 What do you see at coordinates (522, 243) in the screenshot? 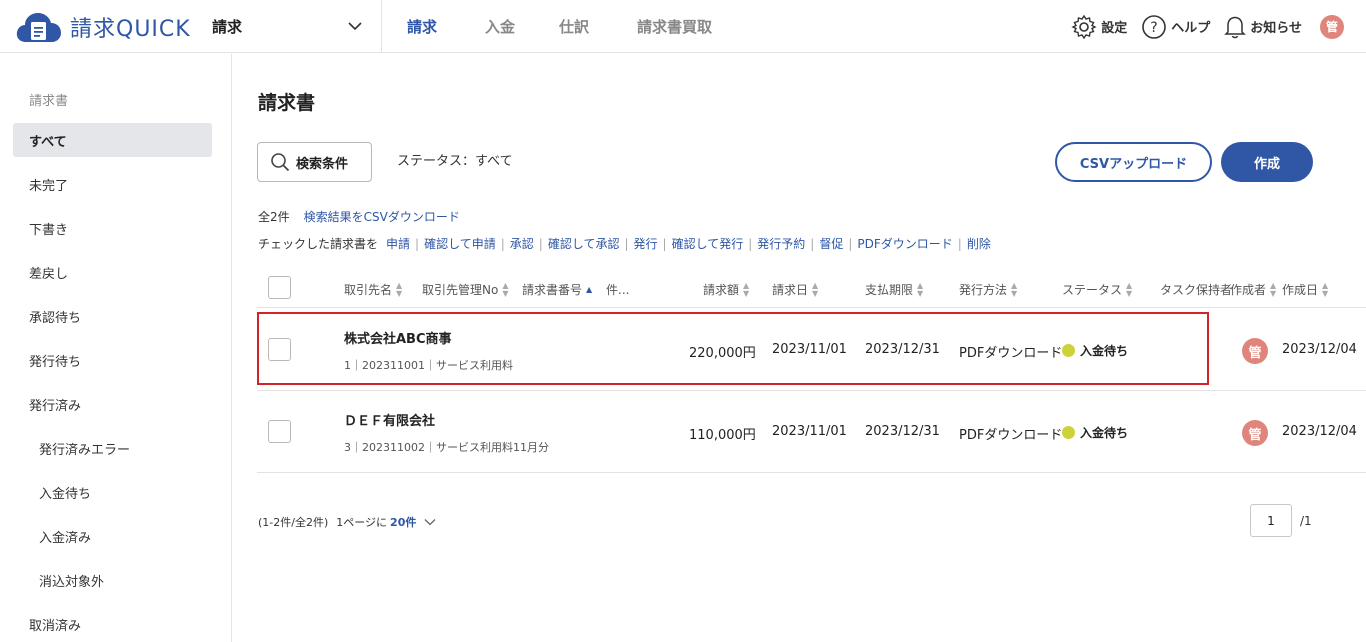
I see `action-approve: 承認` at bounding box center [522, 243].